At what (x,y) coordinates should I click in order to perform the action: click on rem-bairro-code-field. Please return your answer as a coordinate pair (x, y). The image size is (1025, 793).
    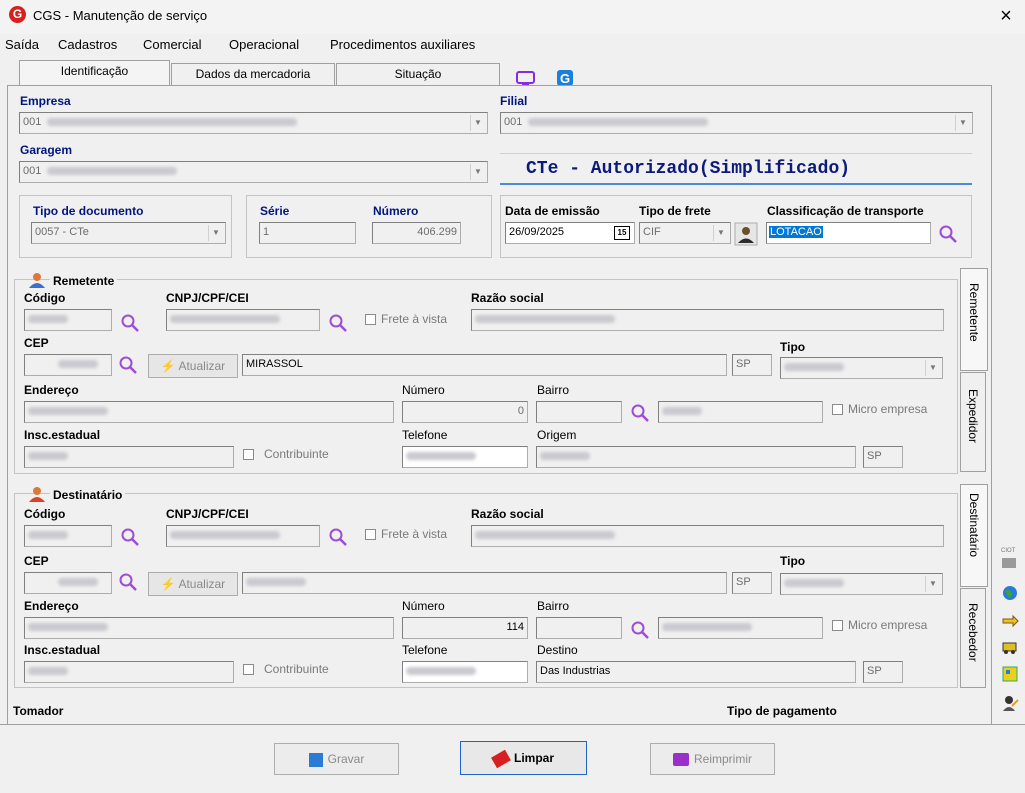
    Looking at the image, I should click on (579, 412).